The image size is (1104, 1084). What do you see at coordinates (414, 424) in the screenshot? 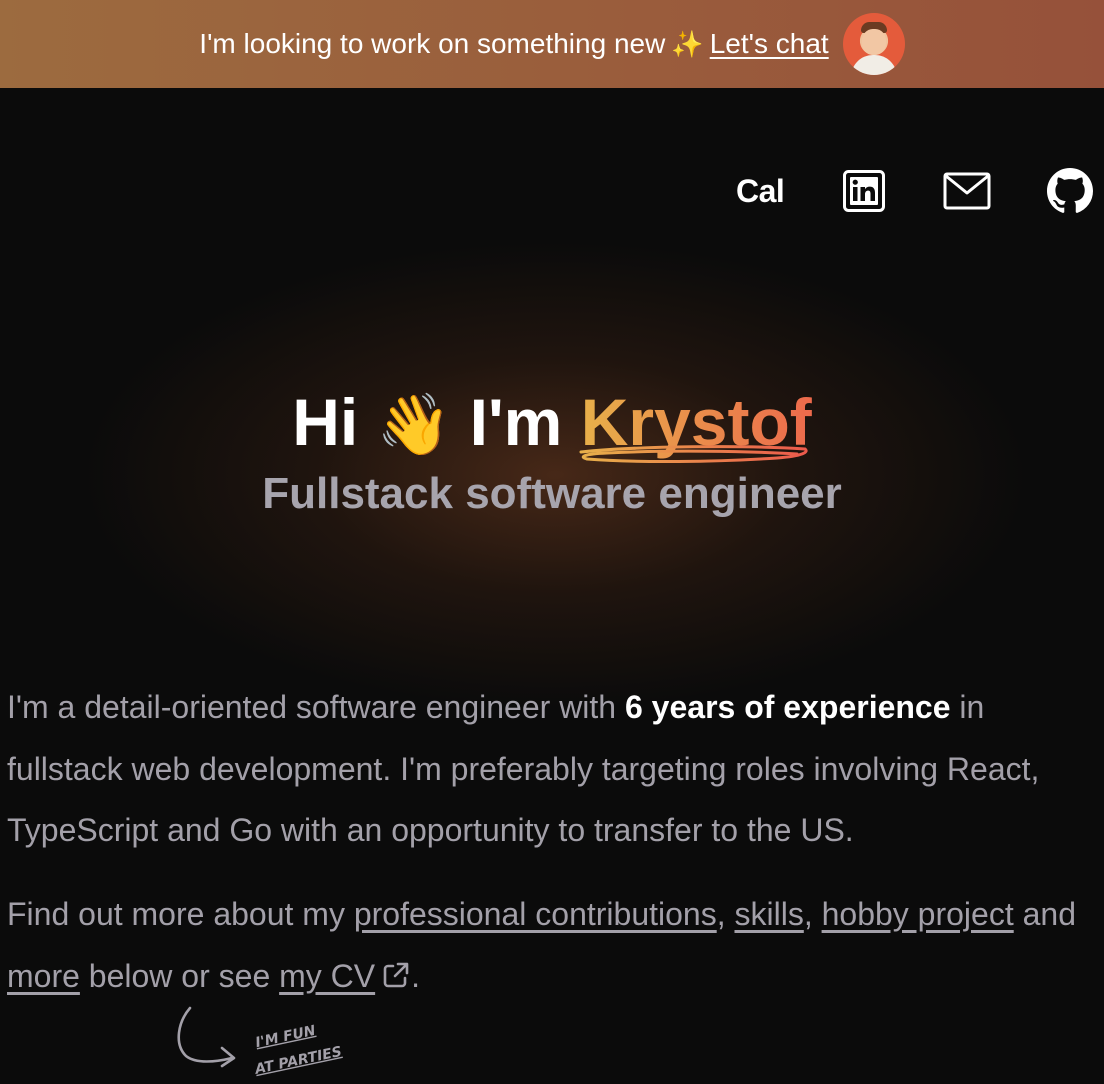
I see `waving-hand-icon: 👋` at bounding box center [414, 424].